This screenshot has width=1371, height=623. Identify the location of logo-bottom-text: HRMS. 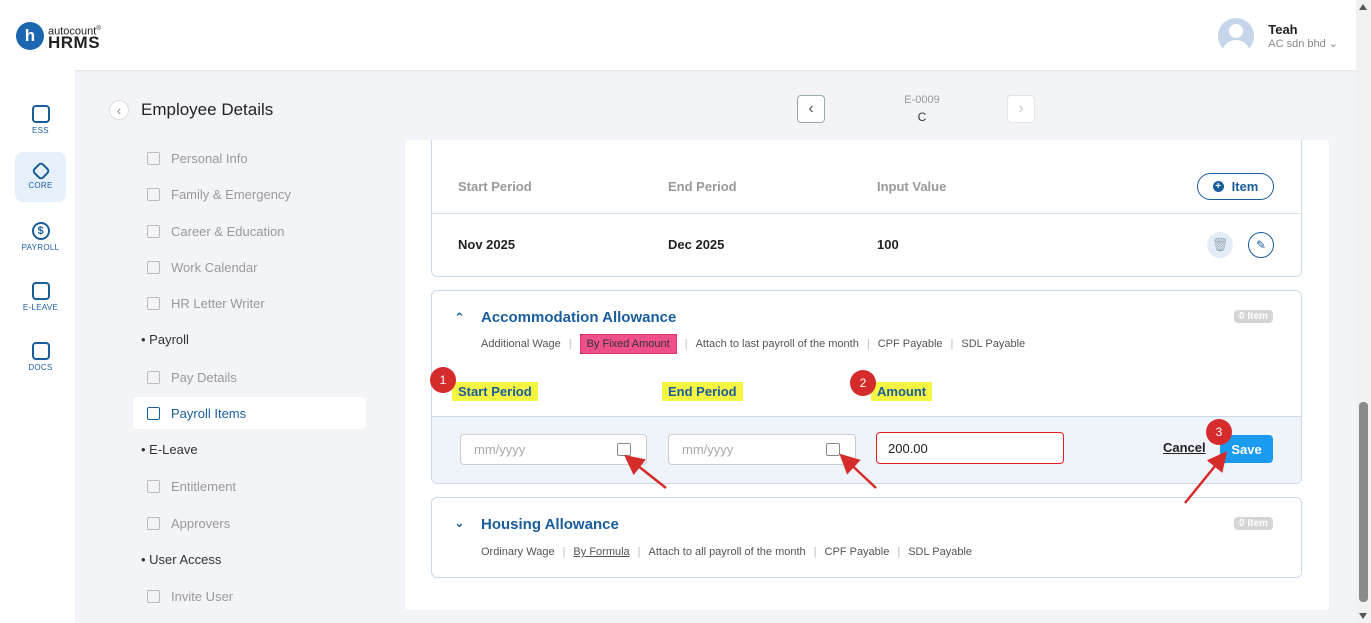
(74, 43).